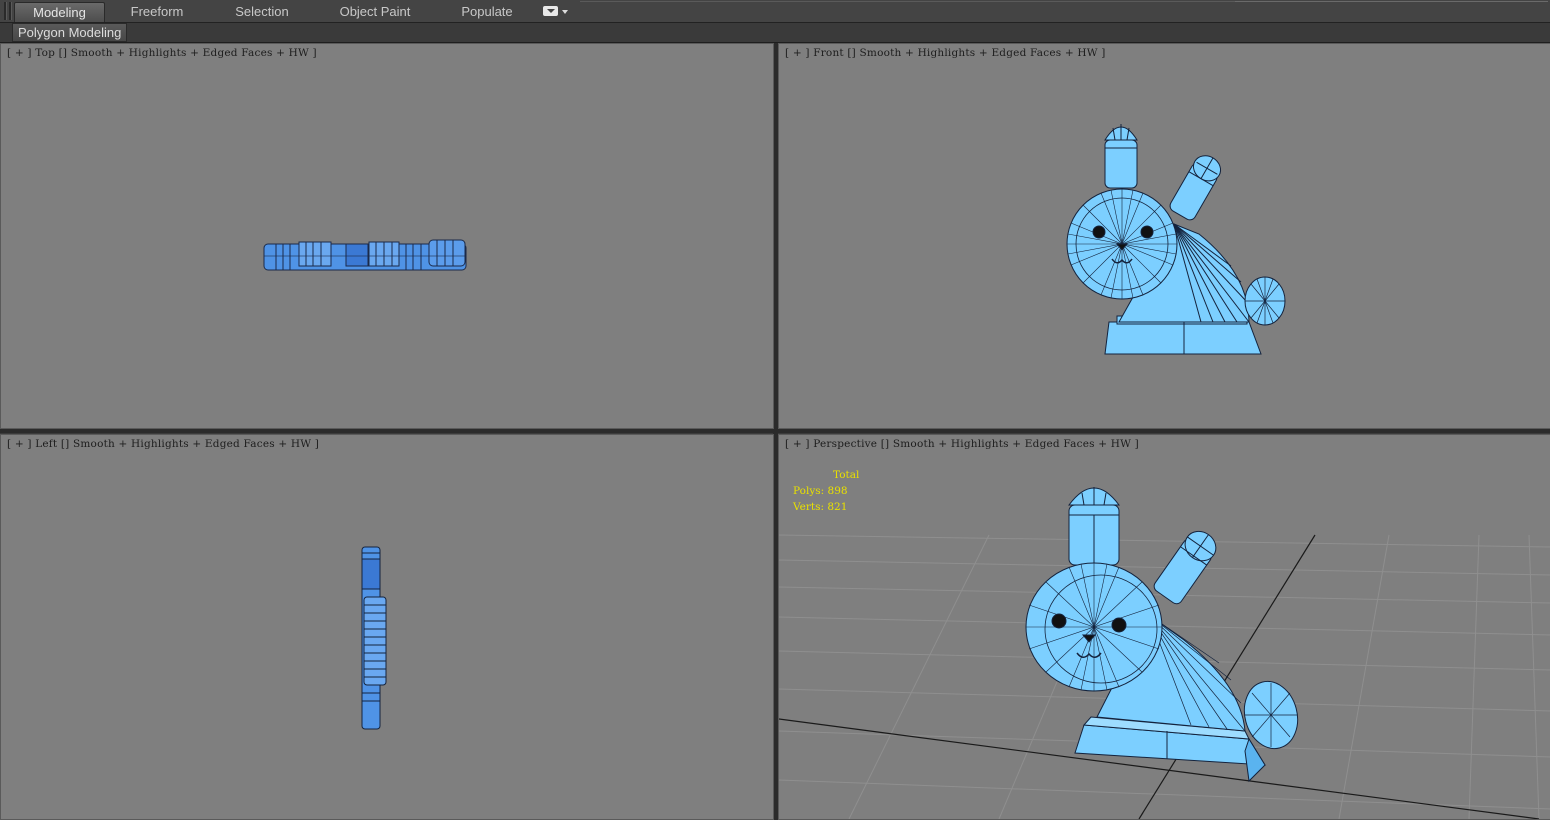 This screenshot has width=1550, height=820. Describe the element at coordinates (262, 11) in the screenshot. I see `tab-selection: Selection` at that location.